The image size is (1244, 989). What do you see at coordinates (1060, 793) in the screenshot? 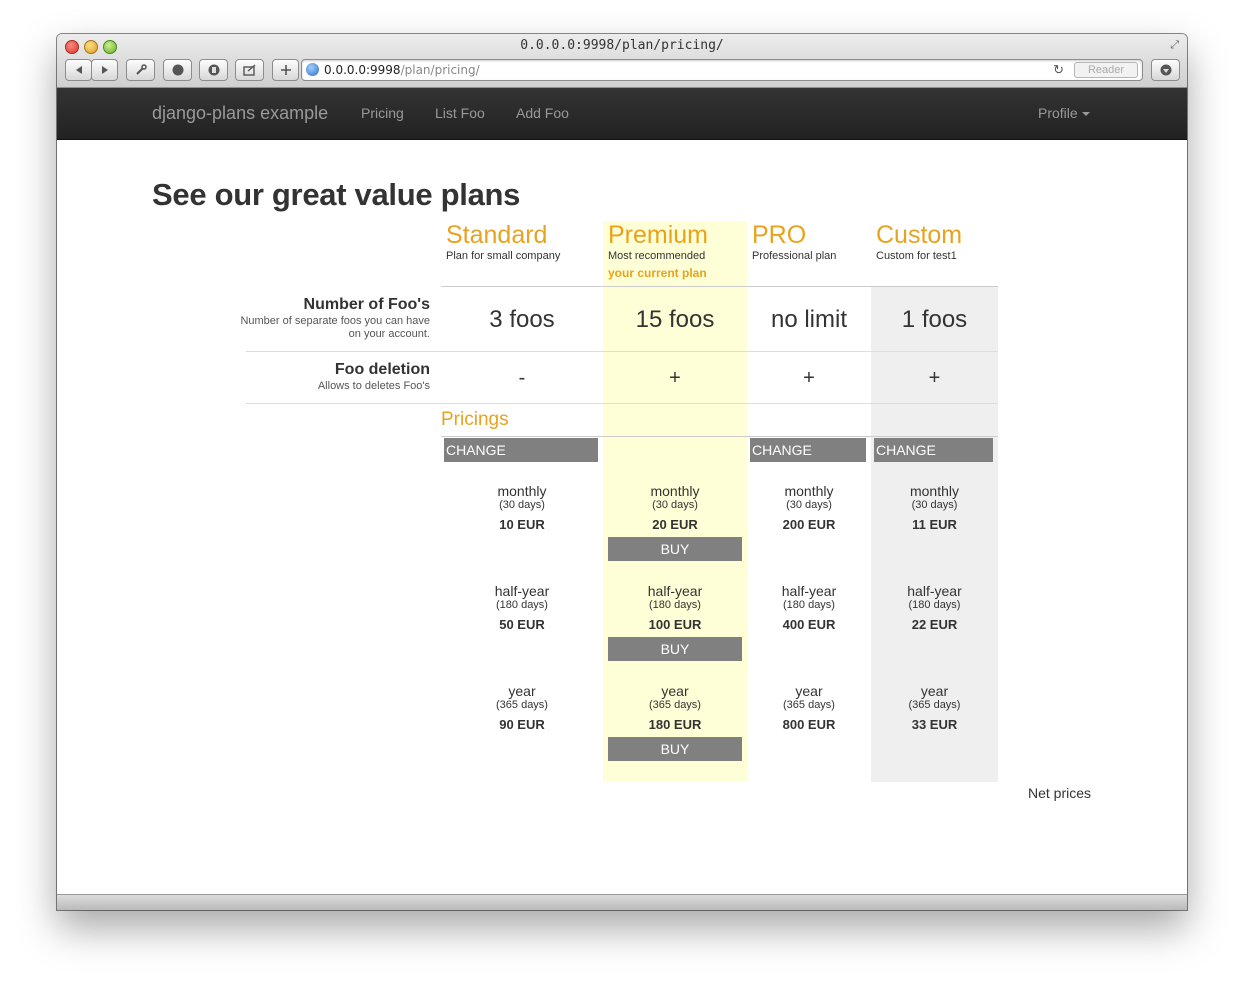
I see `net-prices-note: Net prices` at bounding box center [1060, 793].